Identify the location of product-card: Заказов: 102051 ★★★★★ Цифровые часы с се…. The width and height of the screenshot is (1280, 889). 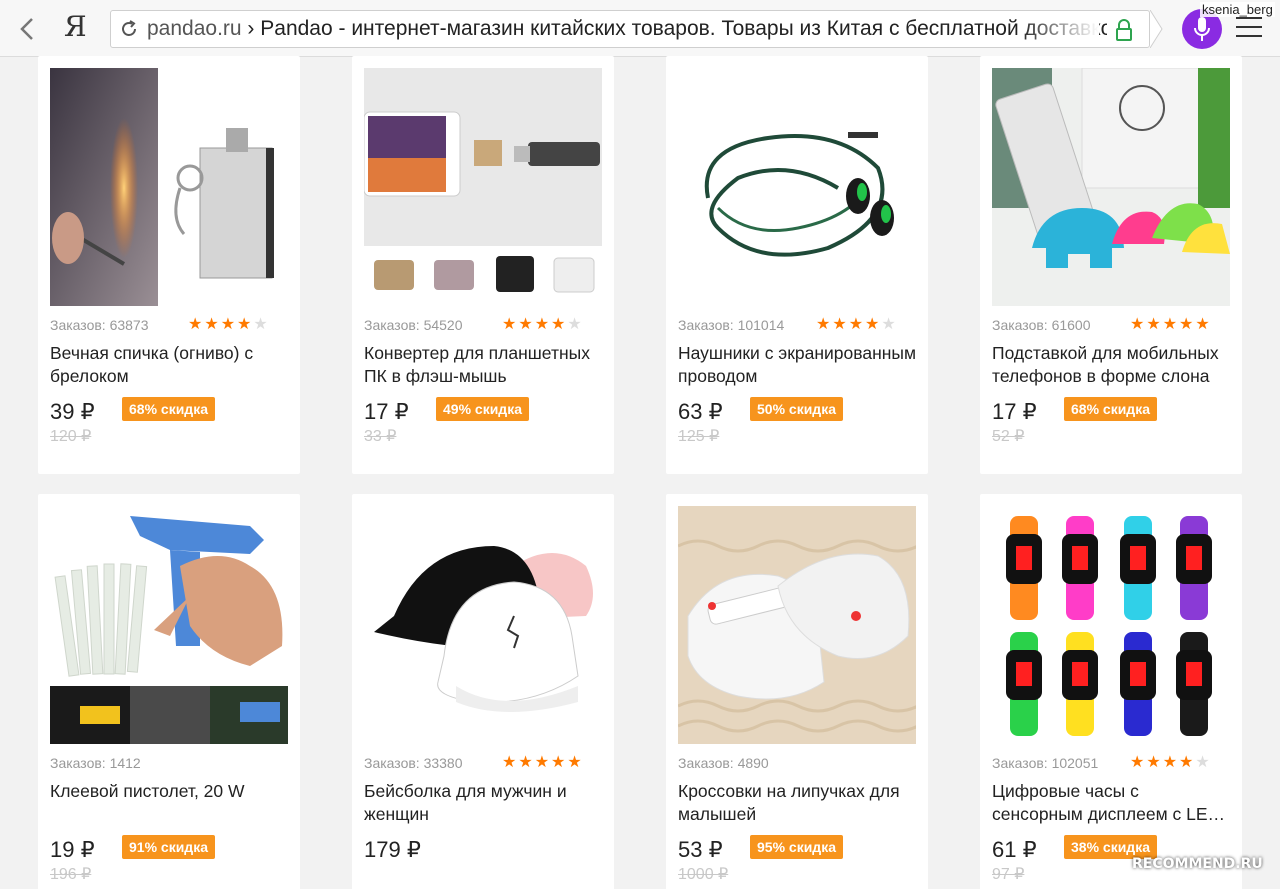
(1111, 691).